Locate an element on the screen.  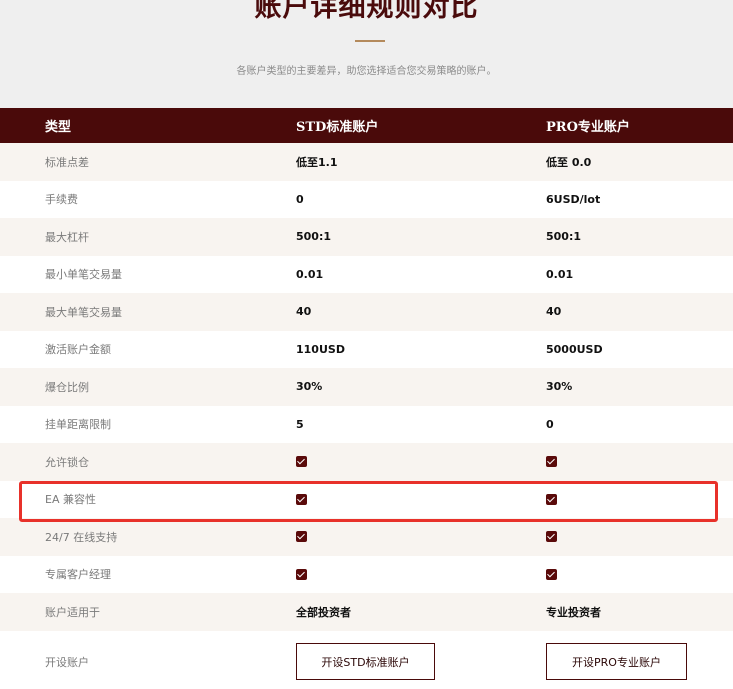
table-row: 最小单笔交易量 0.01 0.01 is located at coordinates (366, 275).